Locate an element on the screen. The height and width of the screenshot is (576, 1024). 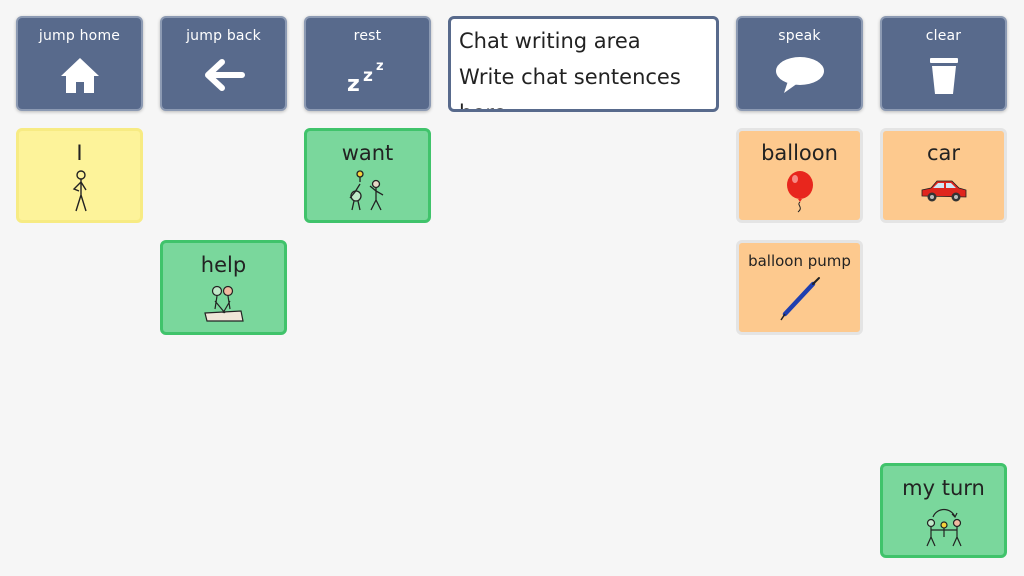
home-icon is located at coordinates (80, 75).